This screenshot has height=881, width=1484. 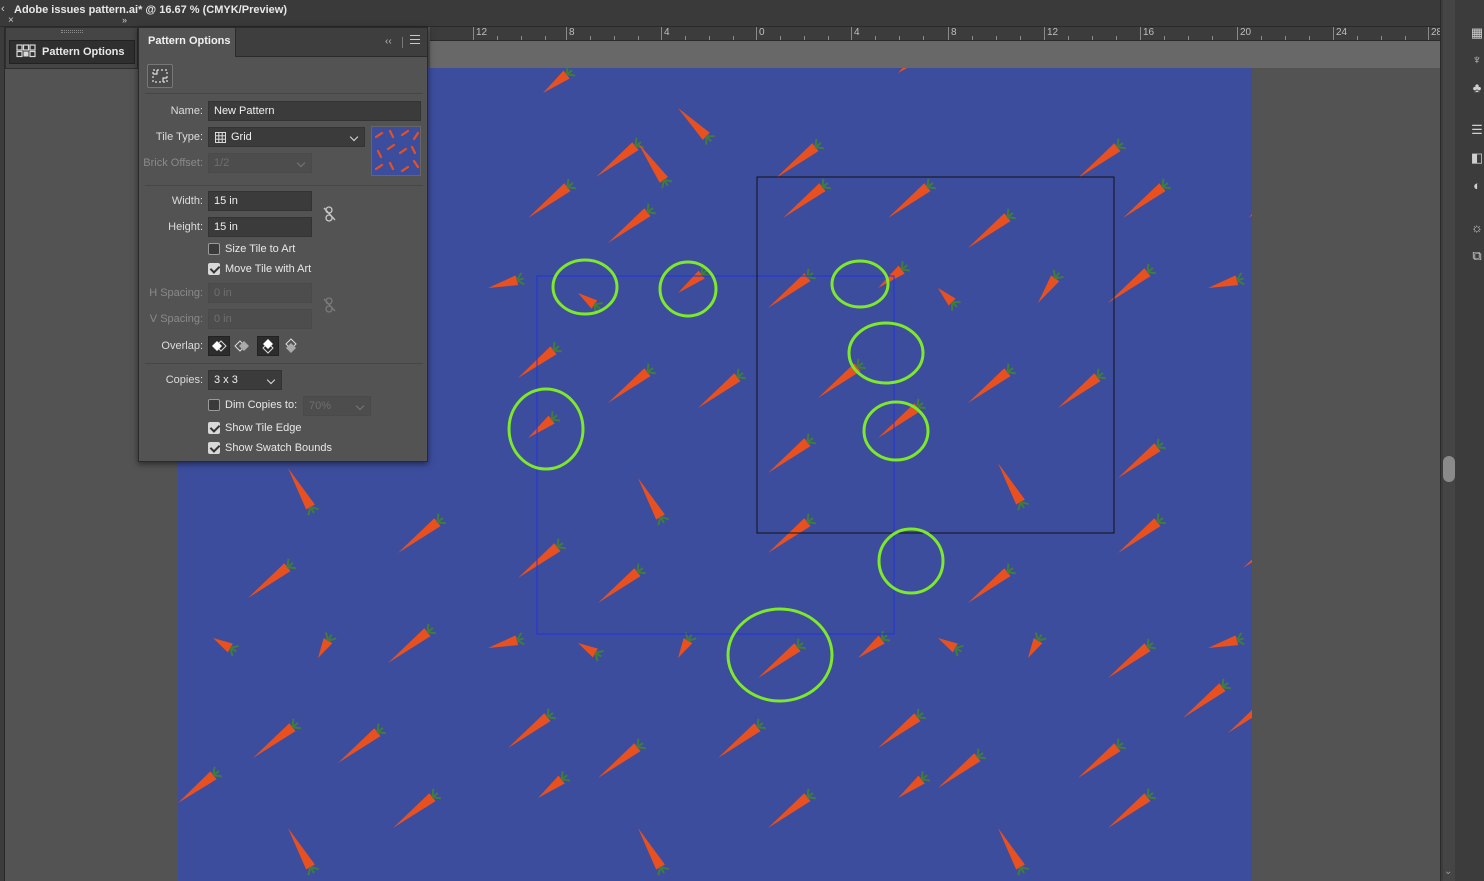 What do you see at coordinates (286, 137) in the screenshot?
I see `tile-type-dropdown: Grid` at bounding box center [286, 137].